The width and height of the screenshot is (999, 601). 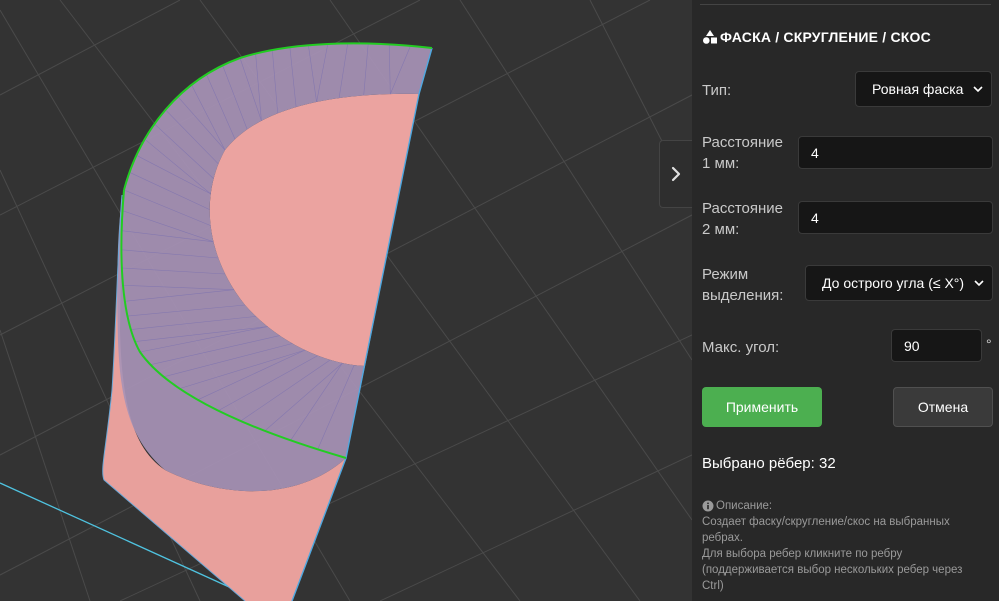 What do you see at coordinates (893, 283) in the screenshot?
I see `mode-select-value: До острого угла (≤ X°)` at bounding box center [893, 283].